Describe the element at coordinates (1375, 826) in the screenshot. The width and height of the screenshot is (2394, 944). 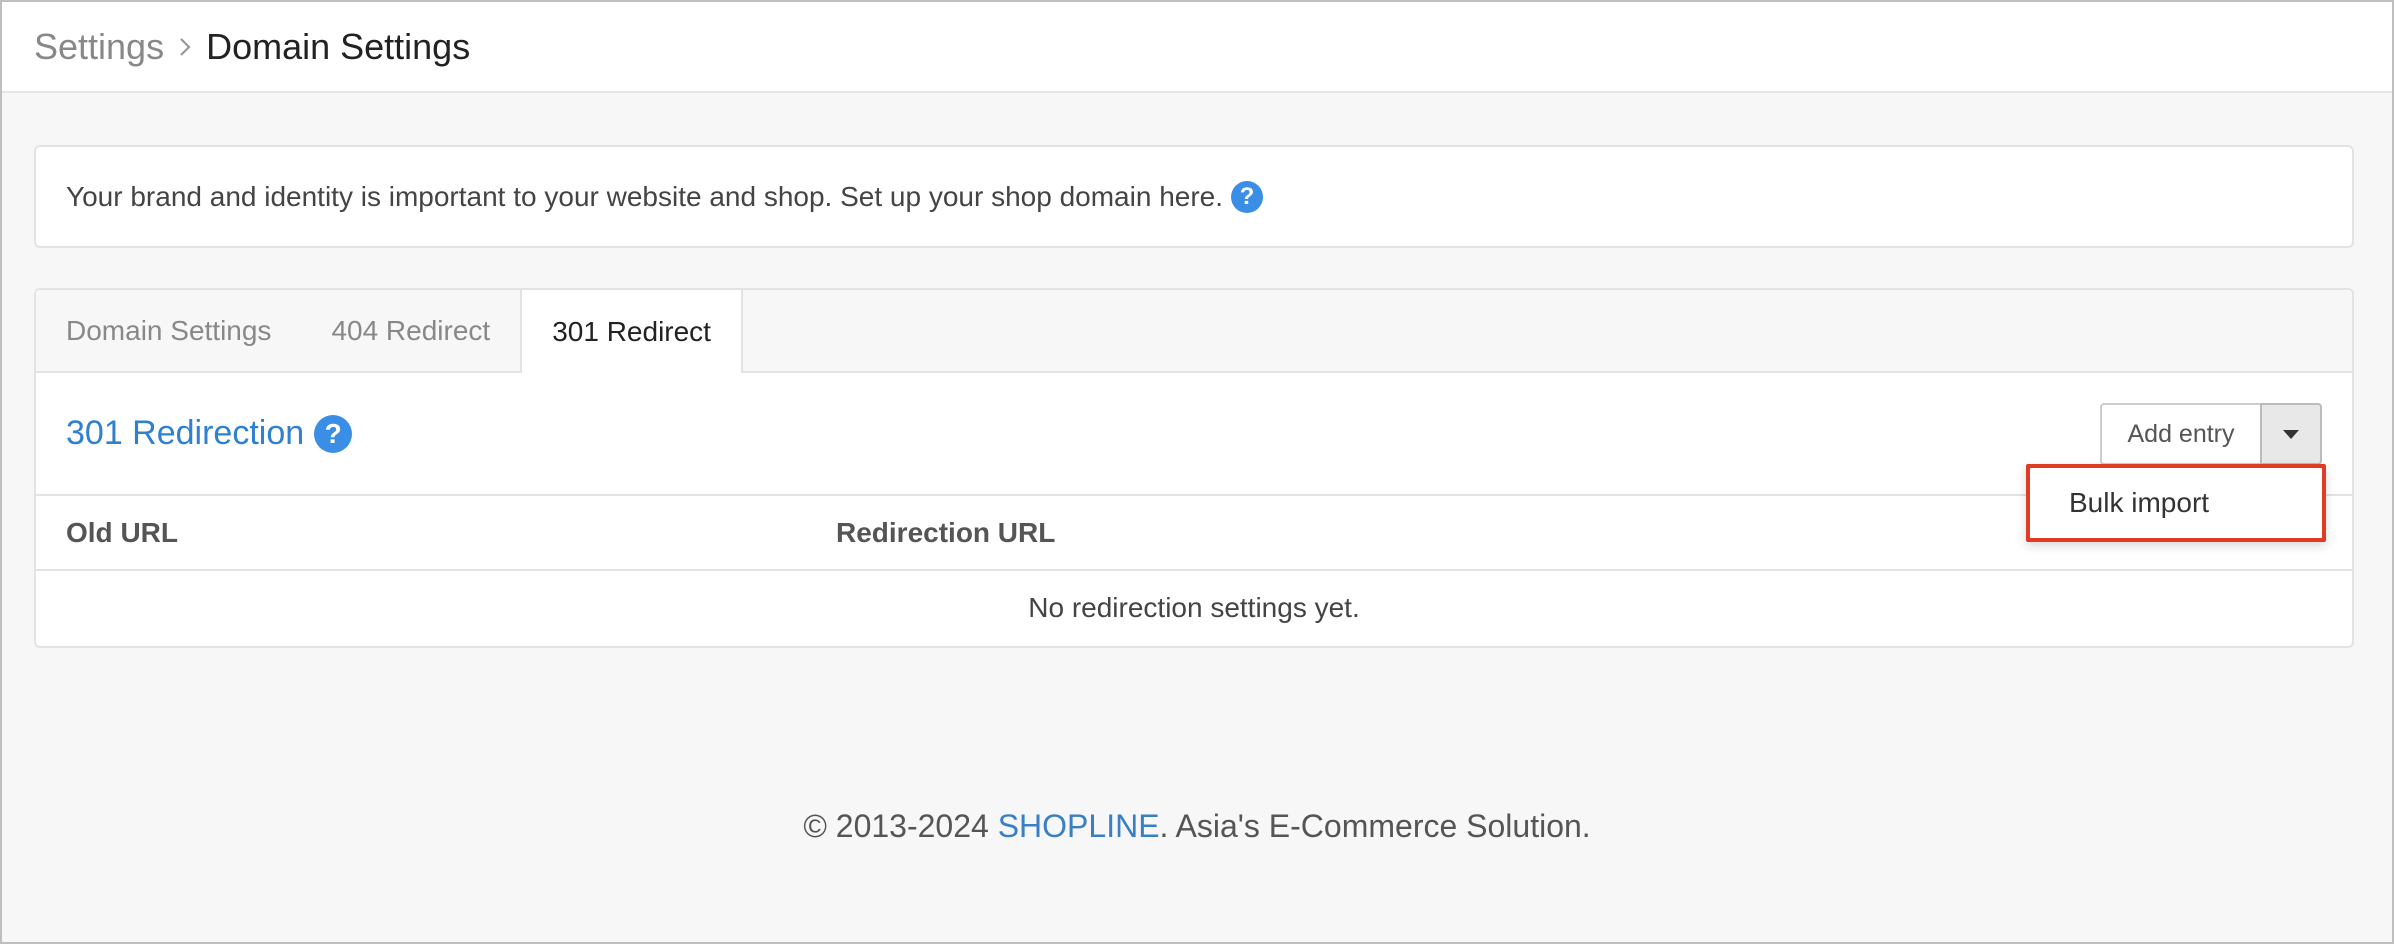
I see `footer-tagline: . Asia's E-Commerce Solution.` at that location.